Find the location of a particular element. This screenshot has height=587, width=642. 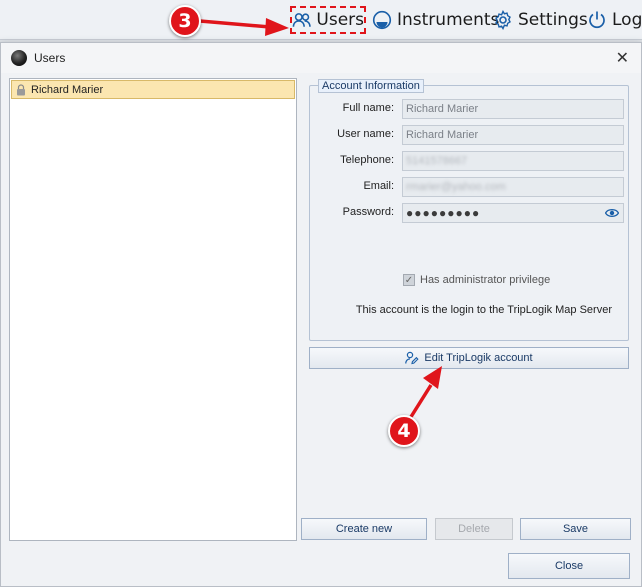

edit-triplogik-account-button: Edit TripLogik account is located at coordinates (469, 358).